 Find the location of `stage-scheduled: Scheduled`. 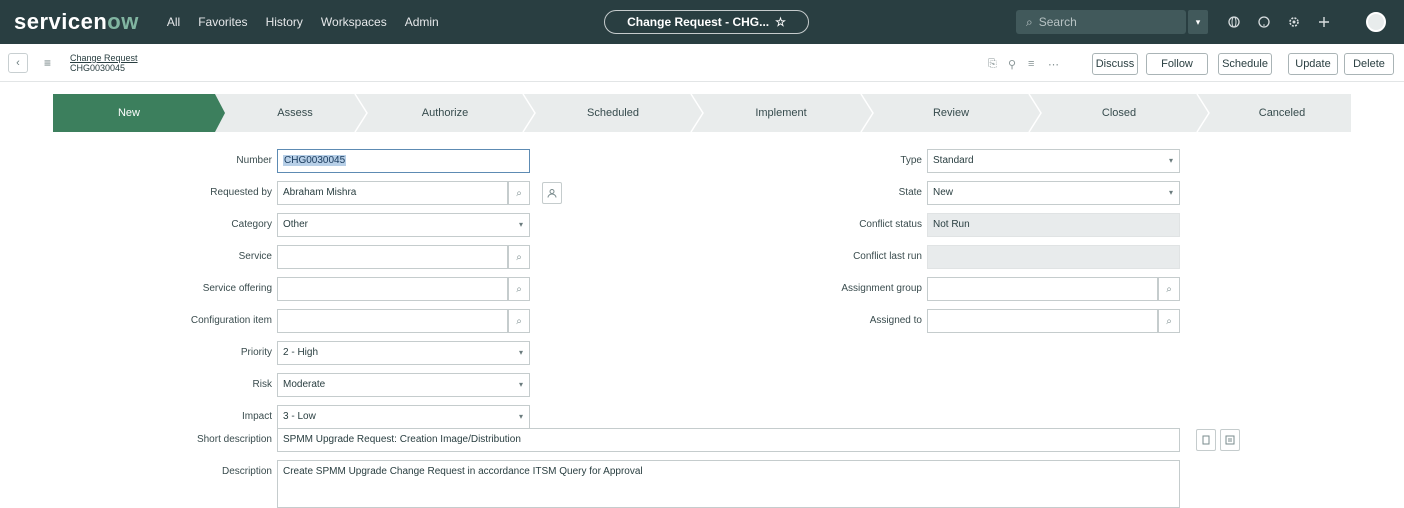

stage-scheduled: Scheduled is located at coordinates (613, 113).